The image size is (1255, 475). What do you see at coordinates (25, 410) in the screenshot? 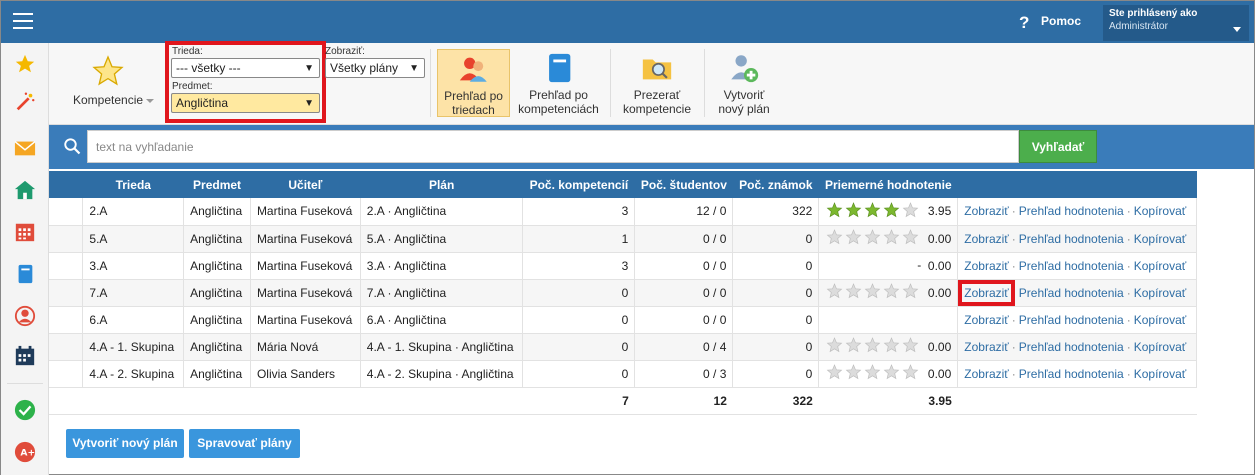
I see `check-icon` at bounding box center [25, 410].